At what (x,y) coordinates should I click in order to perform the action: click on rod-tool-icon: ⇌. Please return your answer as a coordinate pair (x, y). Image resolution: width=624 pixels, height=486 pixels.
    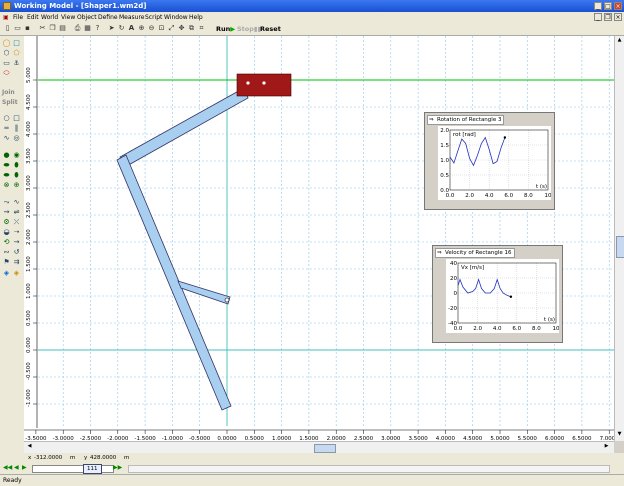
    Looking at the image, I should click on (16, 212).